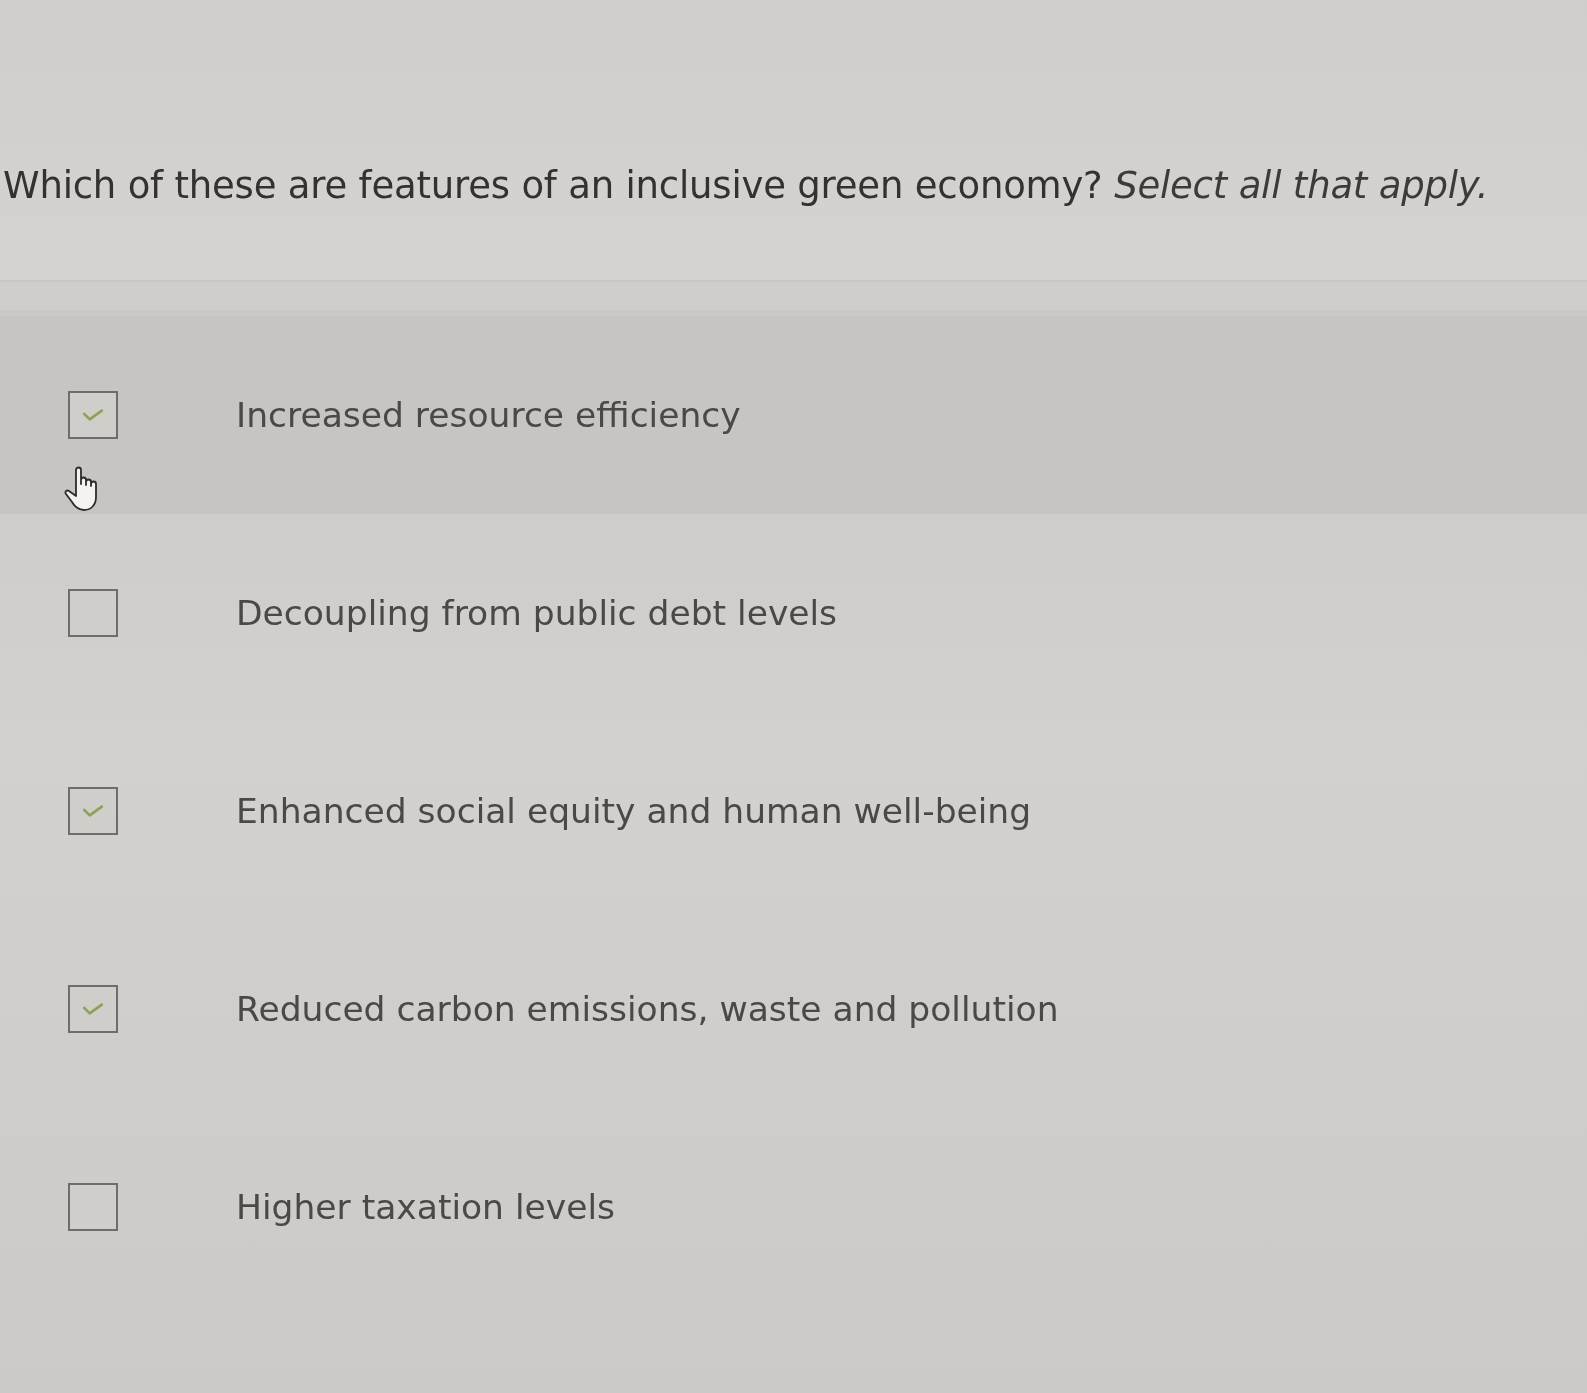  I want to click on hand-cursor-icon, so click(82, 489).